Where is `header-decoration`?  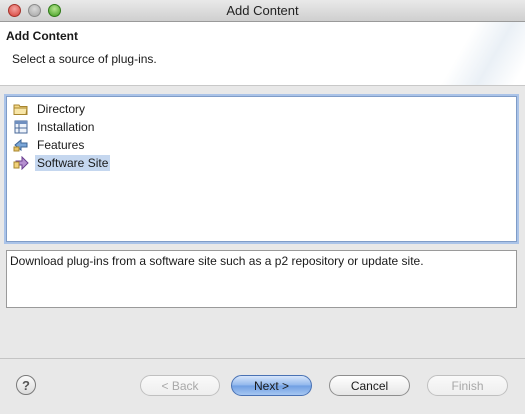 header-decoration is located at coordinates (470, 53).